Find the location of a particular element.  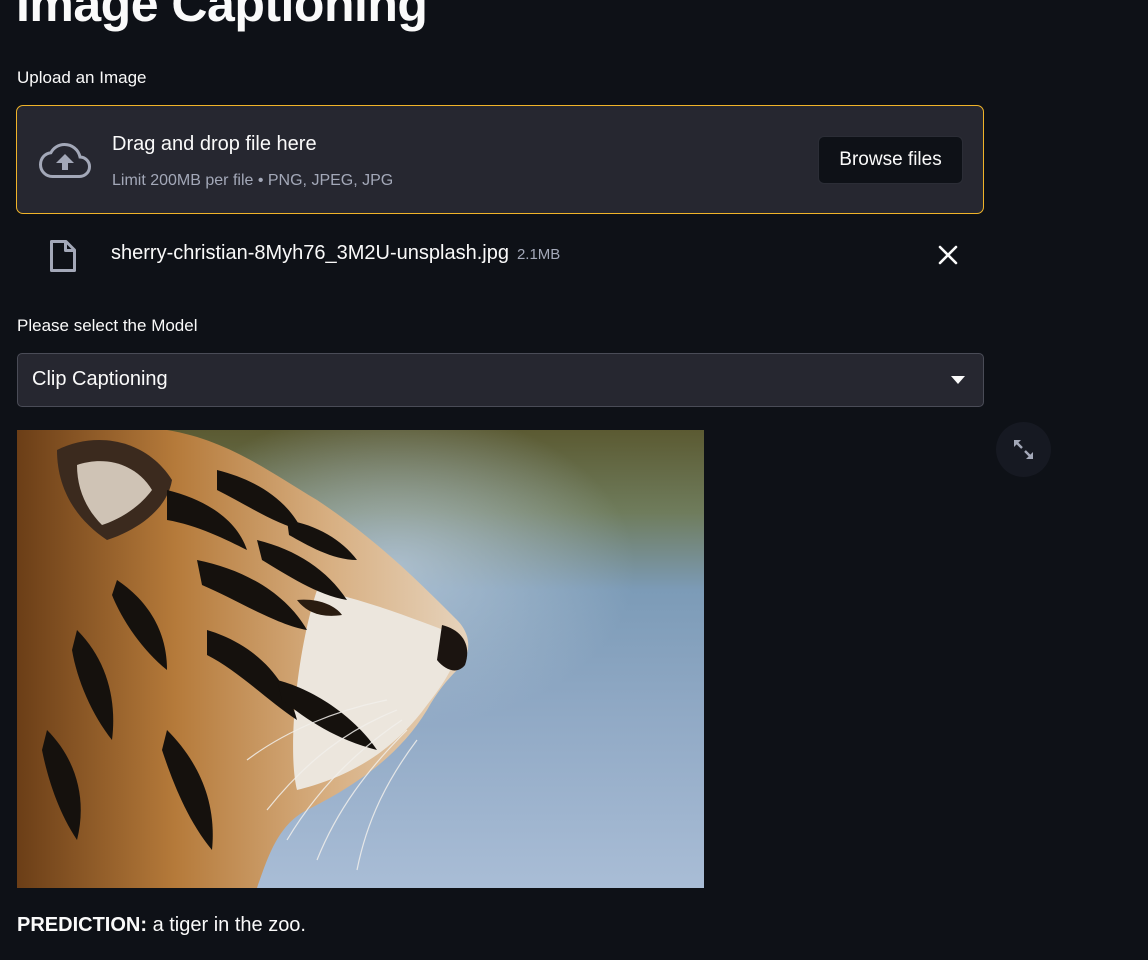

prediction-label: PREDICTION: is located at coordinates (82, 925).